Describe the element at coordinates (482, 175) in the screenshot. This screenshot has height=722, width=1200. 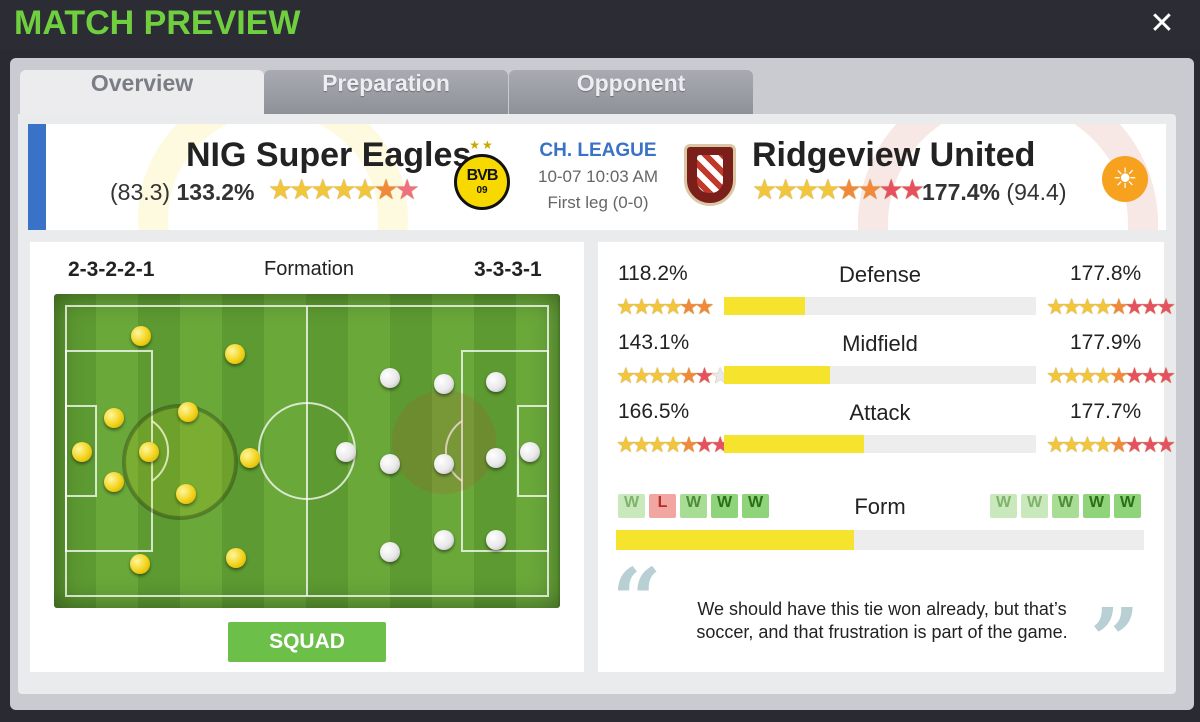
I see `badge-text: BVB` at that location.